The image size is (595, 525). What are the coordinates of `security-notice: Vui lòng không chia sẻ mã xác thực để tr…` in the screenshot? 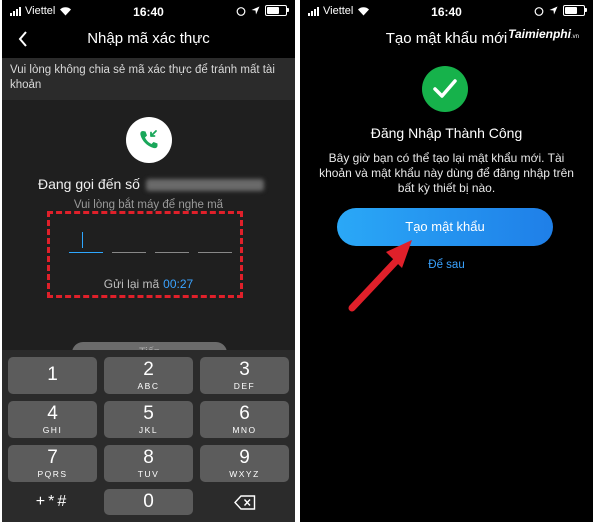 It's located at (148, 79).